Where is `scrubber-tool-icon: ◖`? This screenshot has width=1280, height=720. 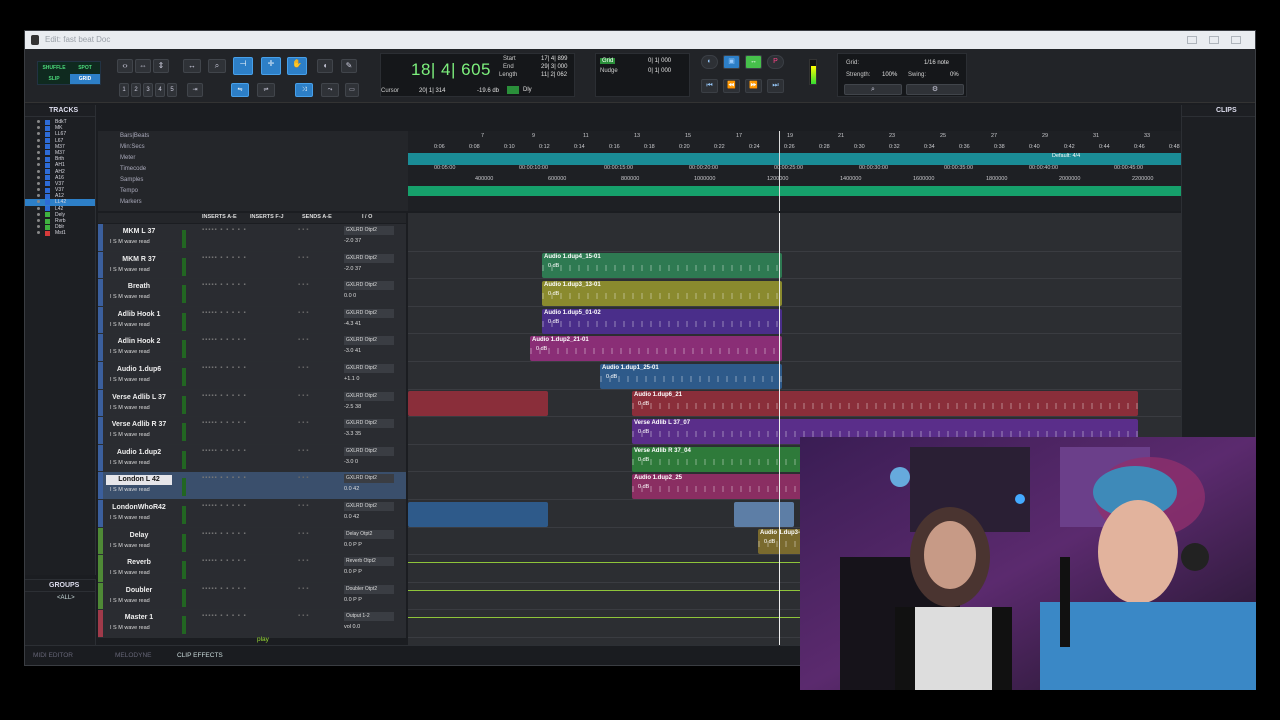
scrubber-tool-icon: ◖ is located at coordinates (325, 66).